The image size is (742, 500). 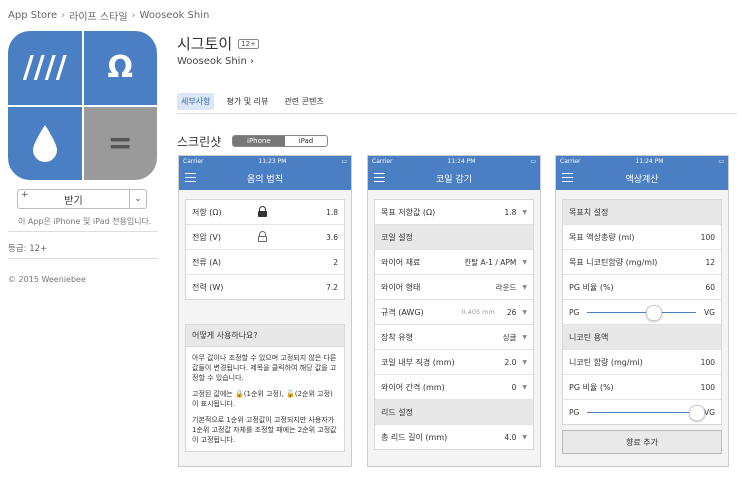 I want to click on time: 11:24 PM, so click(x=461, y=161).